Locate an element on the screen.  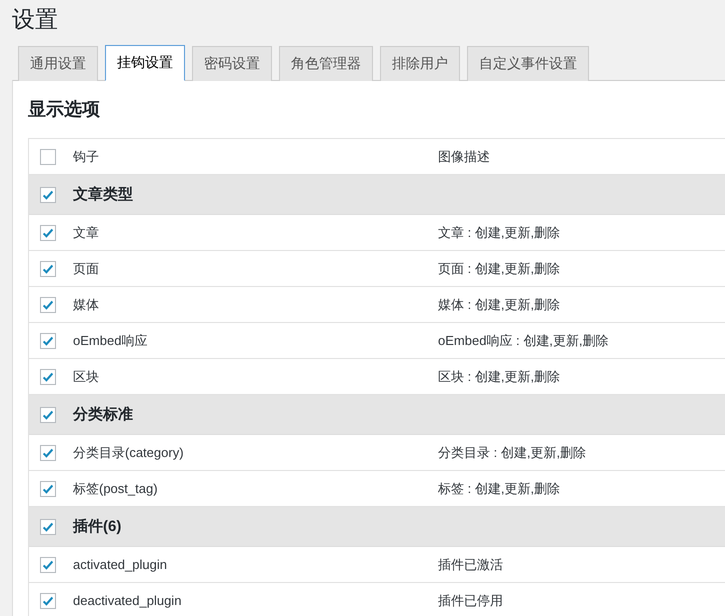
table-cell-text: 文章 is located at coordinates (86, 233).